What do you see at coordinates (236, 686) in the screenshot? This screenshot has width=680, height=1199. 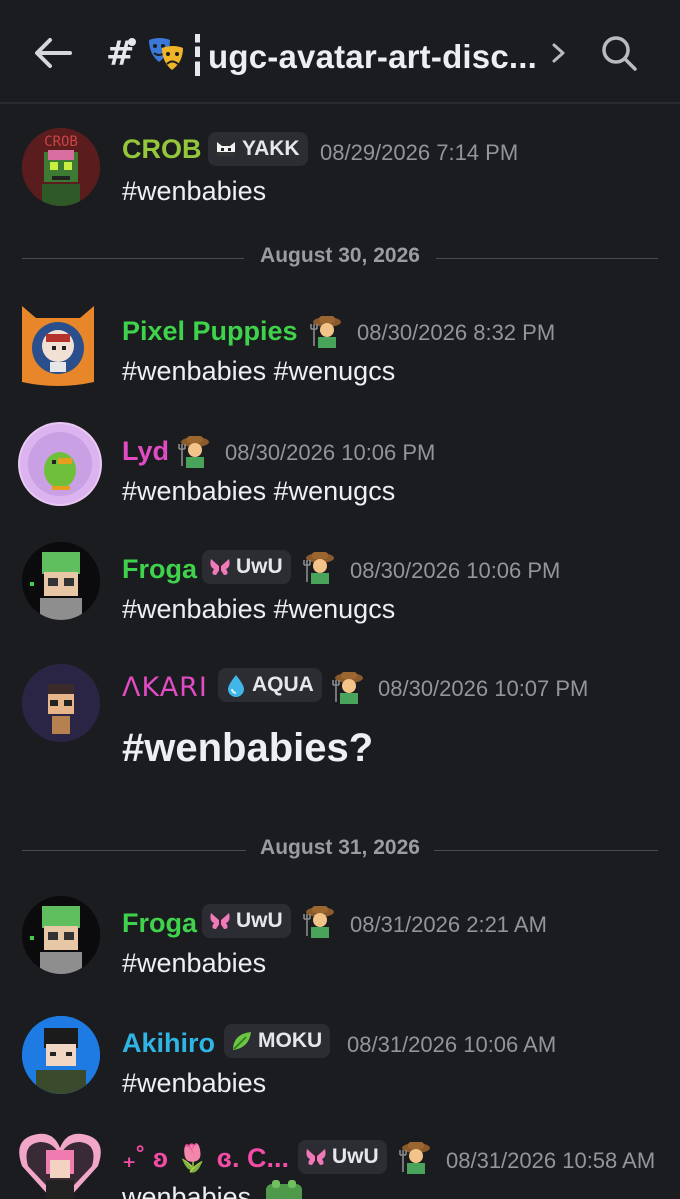 I see `droplet-icon` at bounding box center [236, 686].